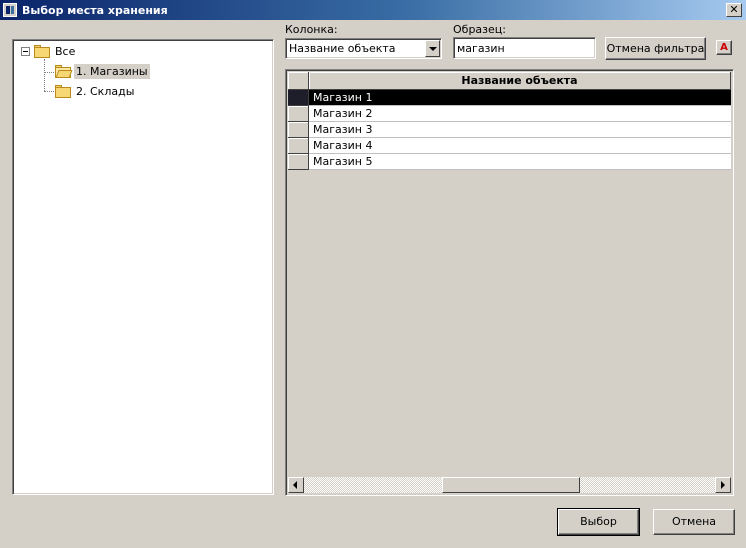 The image size is (746, 548). What do you see at coordinates (311, 29) in the screenshot?
I see `column-label: Колонка:` at bounding box center [311, 29].